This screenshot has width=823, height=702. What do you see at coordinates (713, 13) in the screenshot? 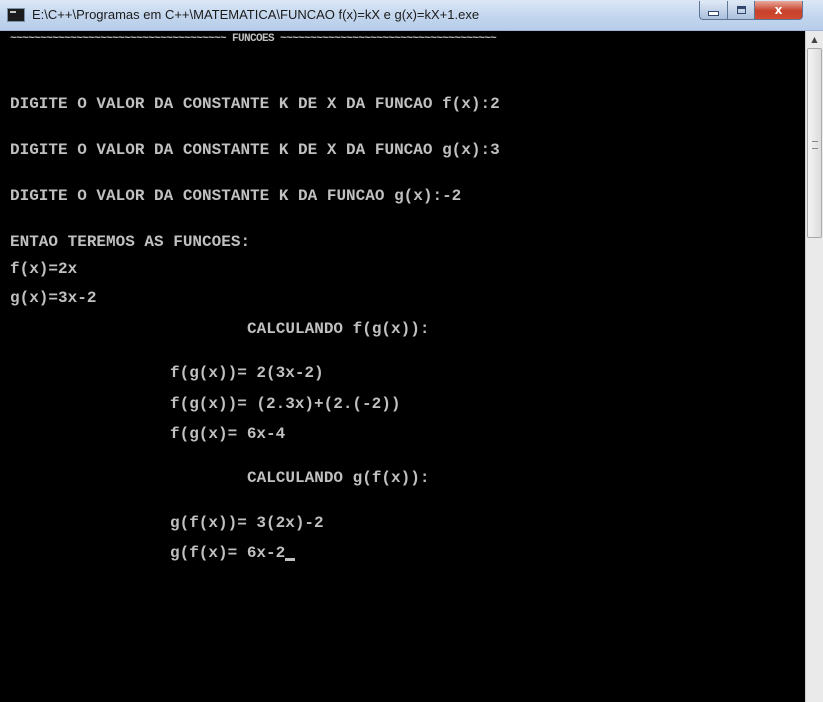
I see `minimize-icon` at bounding box center [713, 13].